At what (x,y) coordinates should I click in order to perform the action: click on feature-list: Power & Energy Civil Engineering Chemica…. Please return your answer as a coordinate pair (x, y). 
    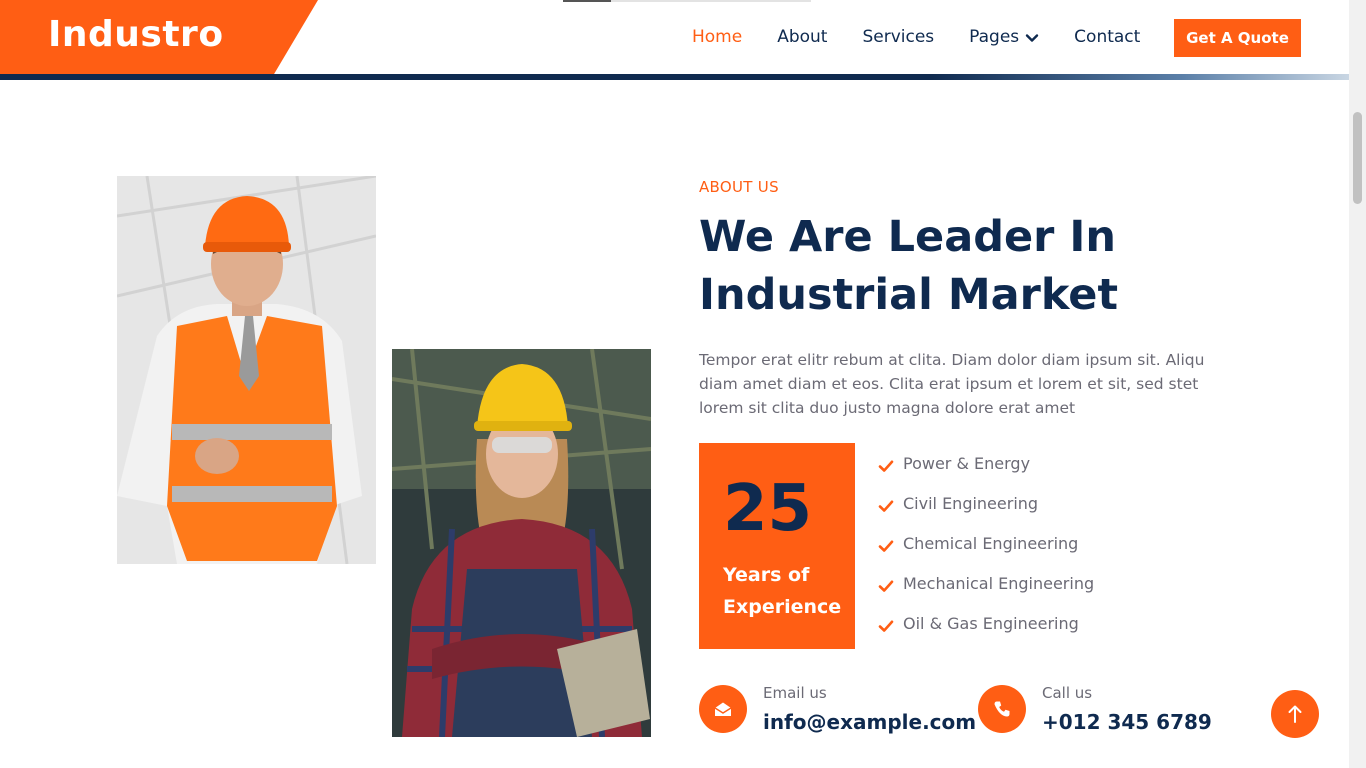
    Looking at the image, I should click on (986, 554).